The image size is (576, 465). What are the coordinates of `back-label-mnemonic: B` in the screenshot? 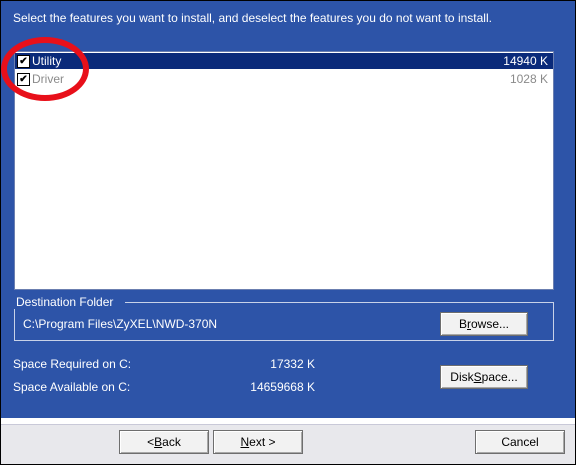 It's located at (158, 442).